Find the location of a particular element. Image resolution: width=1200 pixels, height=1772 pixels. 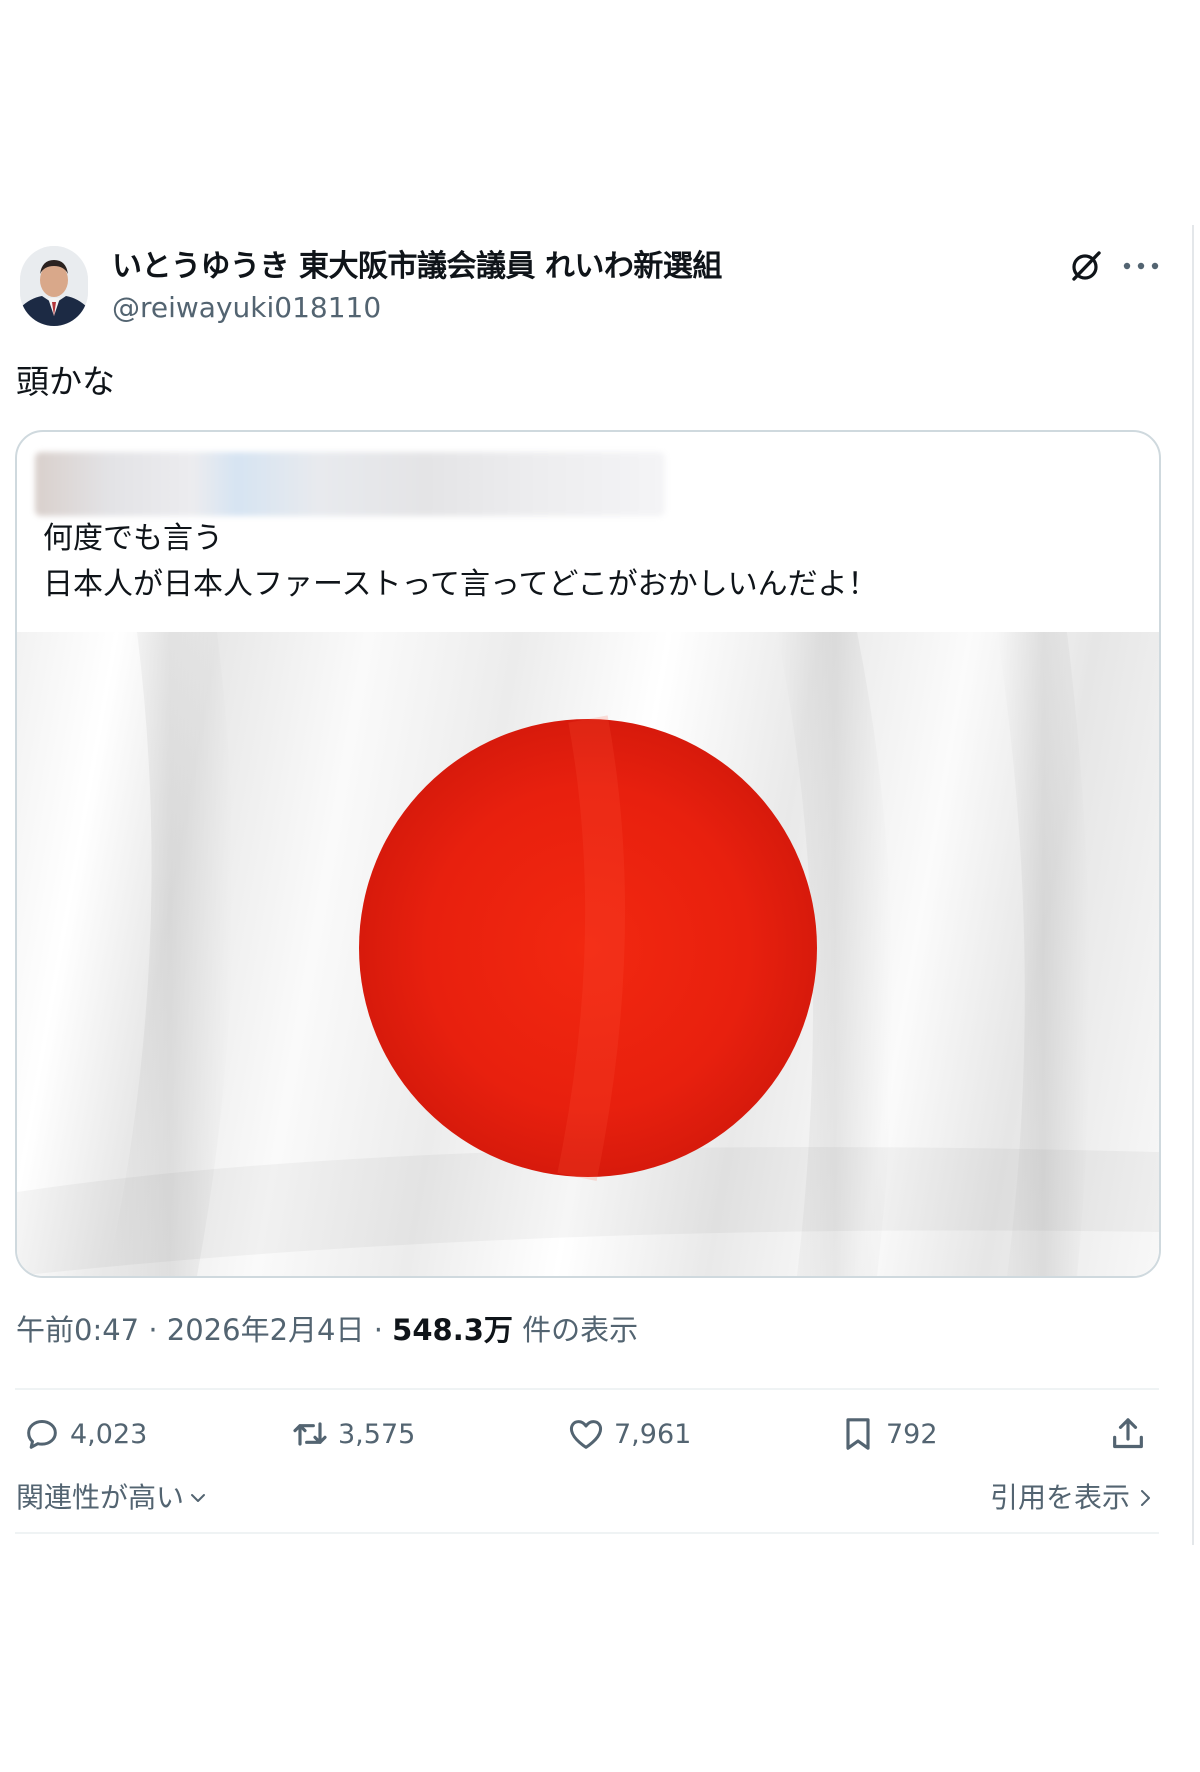

heart-icon is located at coordinates (586, 1434).